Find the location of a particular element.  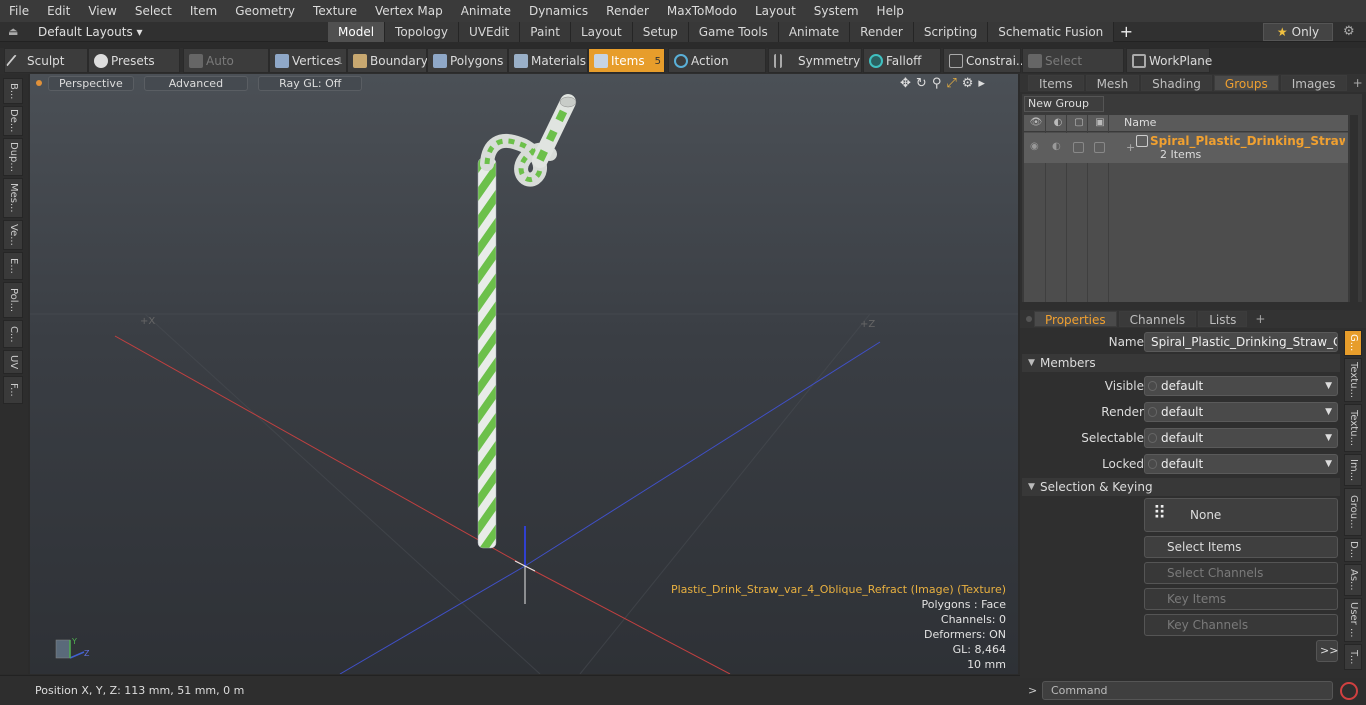

boundary-button: Boundary is located at coordinates (387, 60).